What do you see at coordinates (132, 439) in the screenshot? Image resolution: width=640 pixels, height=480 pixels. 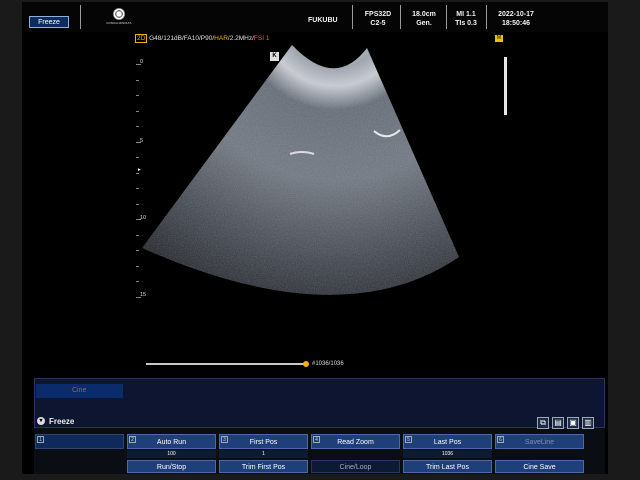 I see `softkey-number: 2` at bounding box center [132, 439].